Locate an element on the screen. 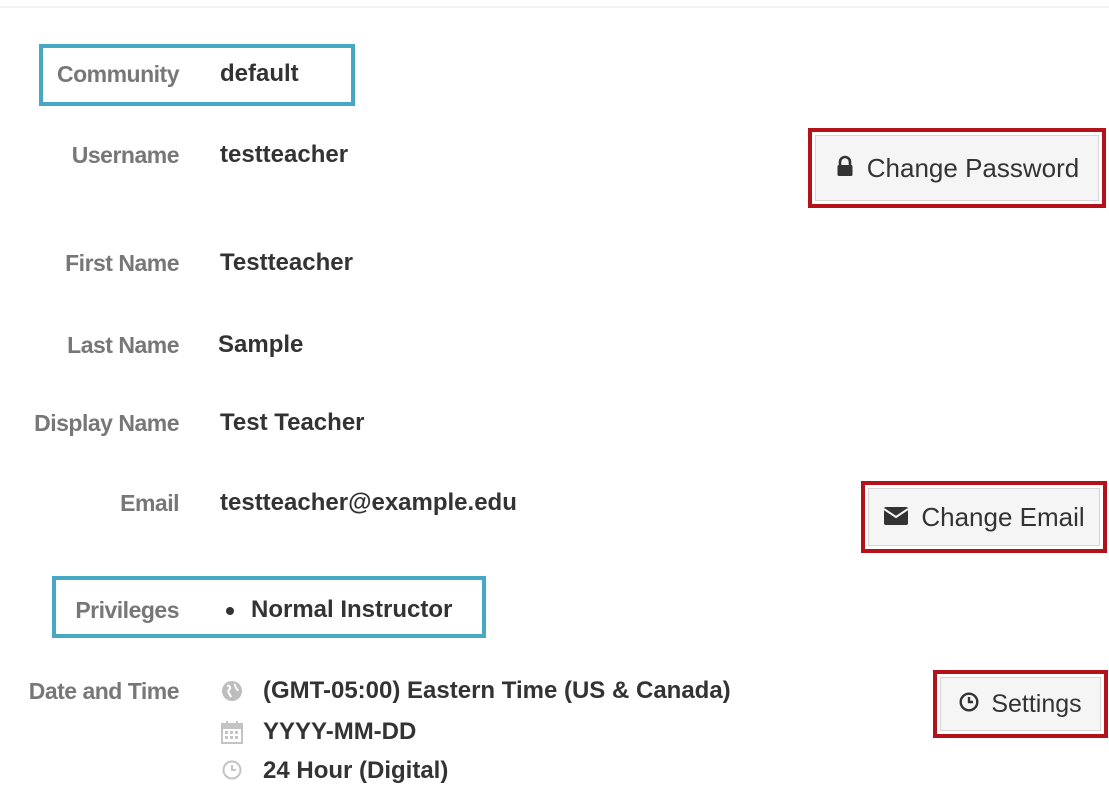  settings-label: Settings is located at coordinates (1036, 703).